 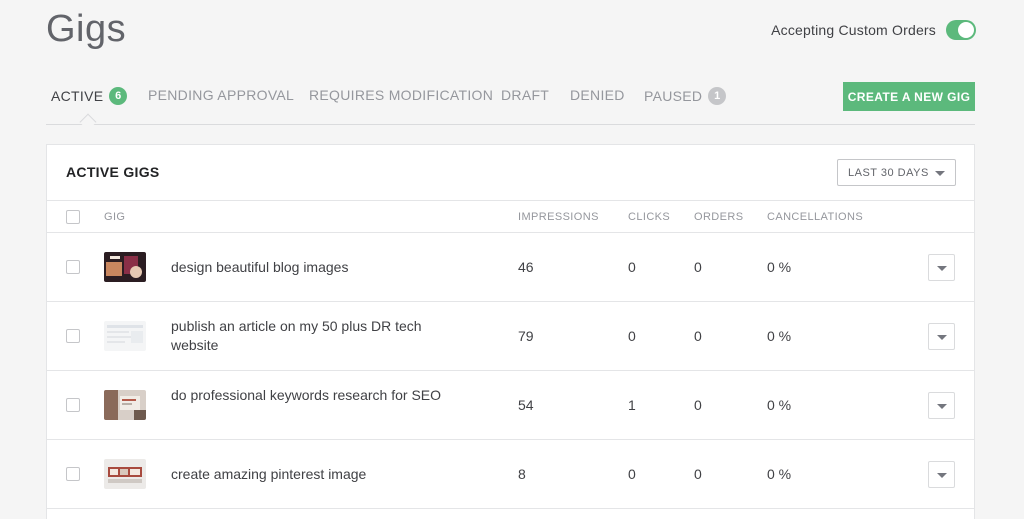 What do you see at coordinates (815, 217) in the screenshot?
I see `column-header-cancellations: CANCELLATIONS` at bounding box center [815, 217].